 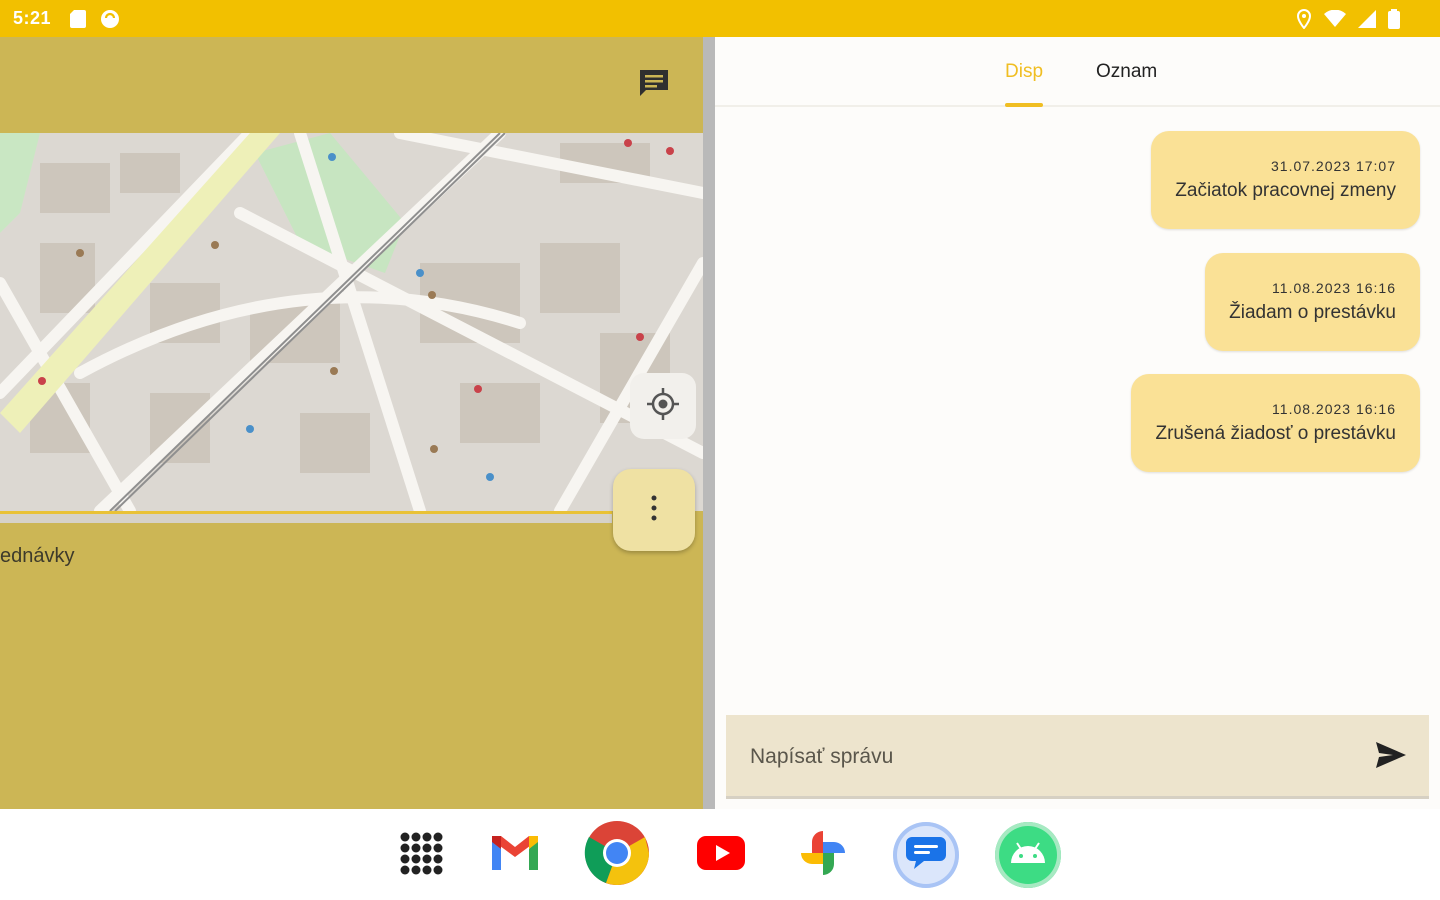 I want to click on more-vert-icon, so click(x=654, y=510).